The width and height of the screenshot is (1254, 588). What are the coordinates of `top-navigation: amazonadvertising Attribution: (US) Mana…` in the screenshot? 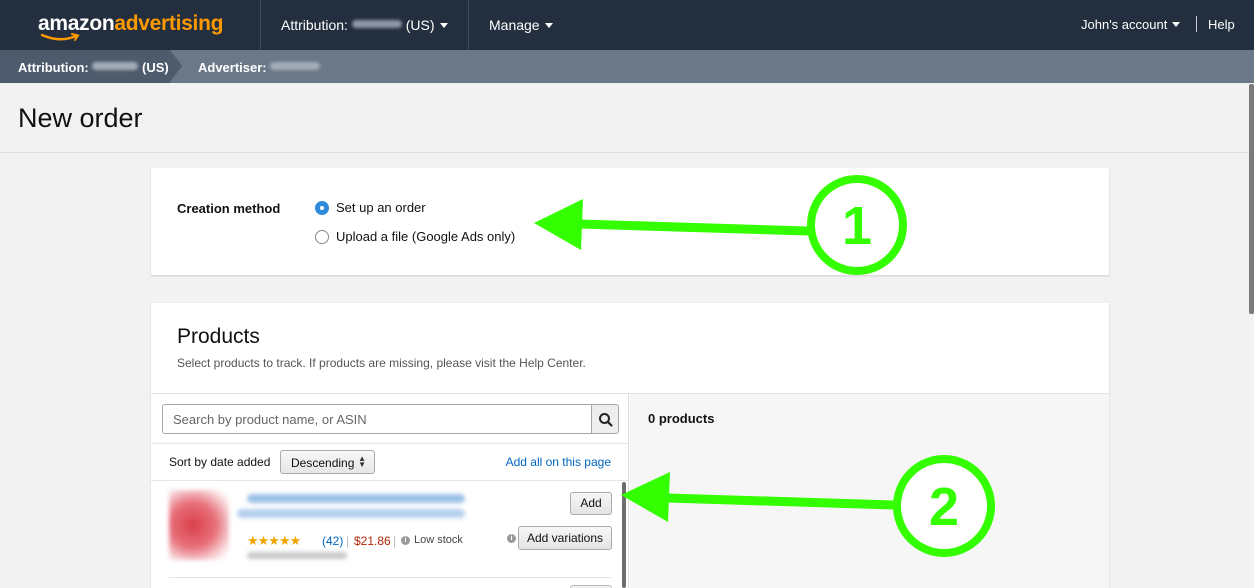 It's located at (627, 25).